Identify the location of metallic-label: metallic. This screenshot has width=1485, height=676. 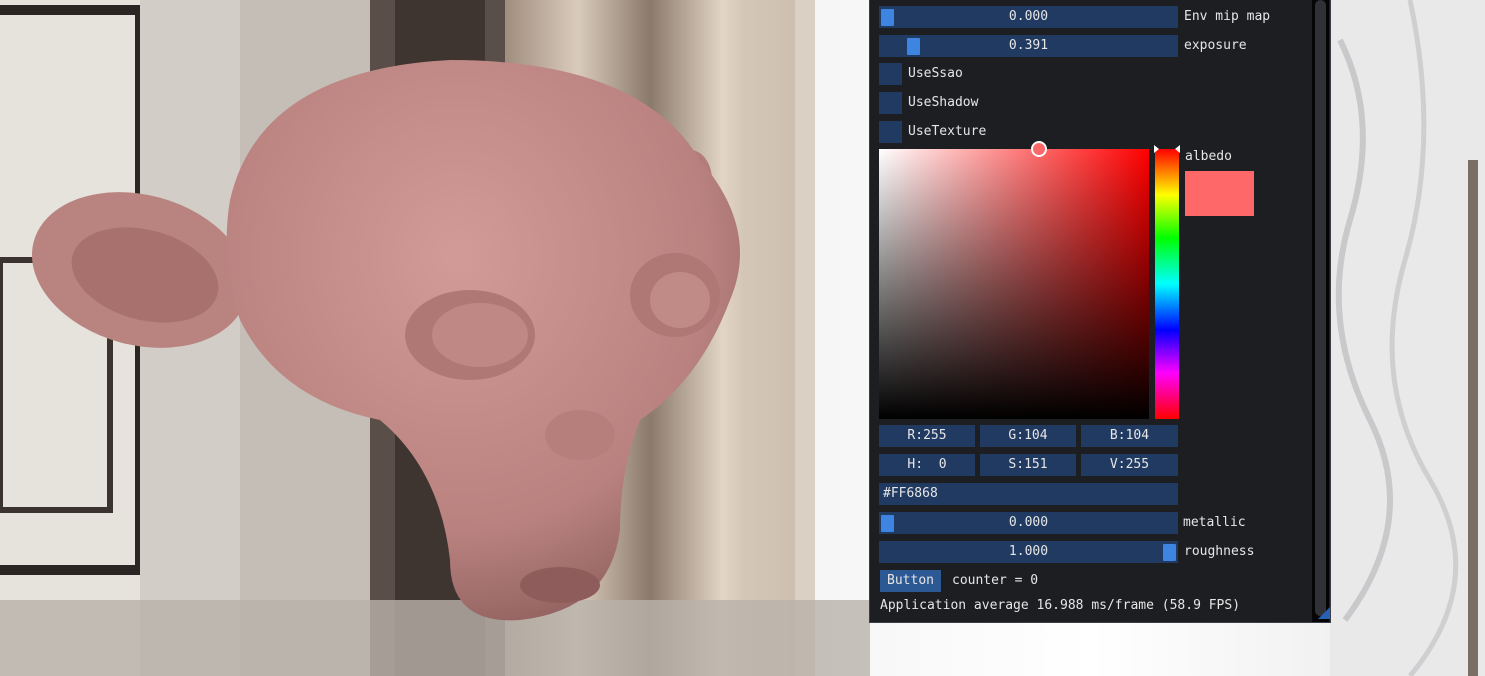
(1214, 522).